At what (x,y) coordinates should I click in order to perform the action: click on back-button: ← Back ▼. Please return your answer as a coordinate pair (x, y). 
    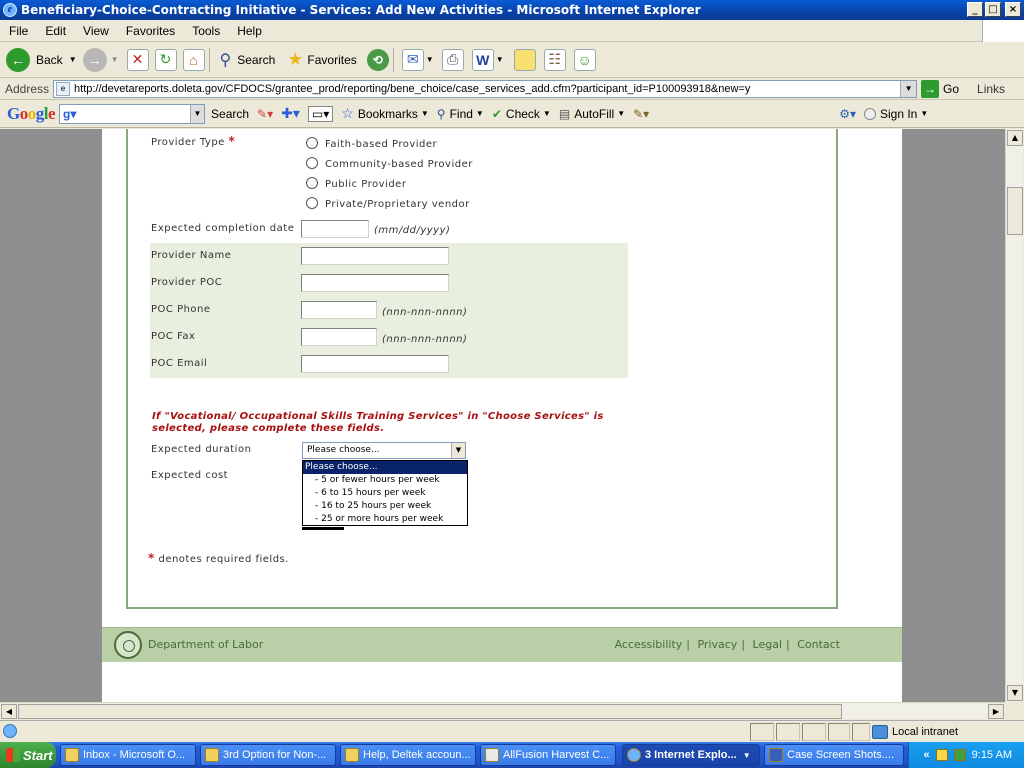
    Looking at the image, I should click on (41, 60).